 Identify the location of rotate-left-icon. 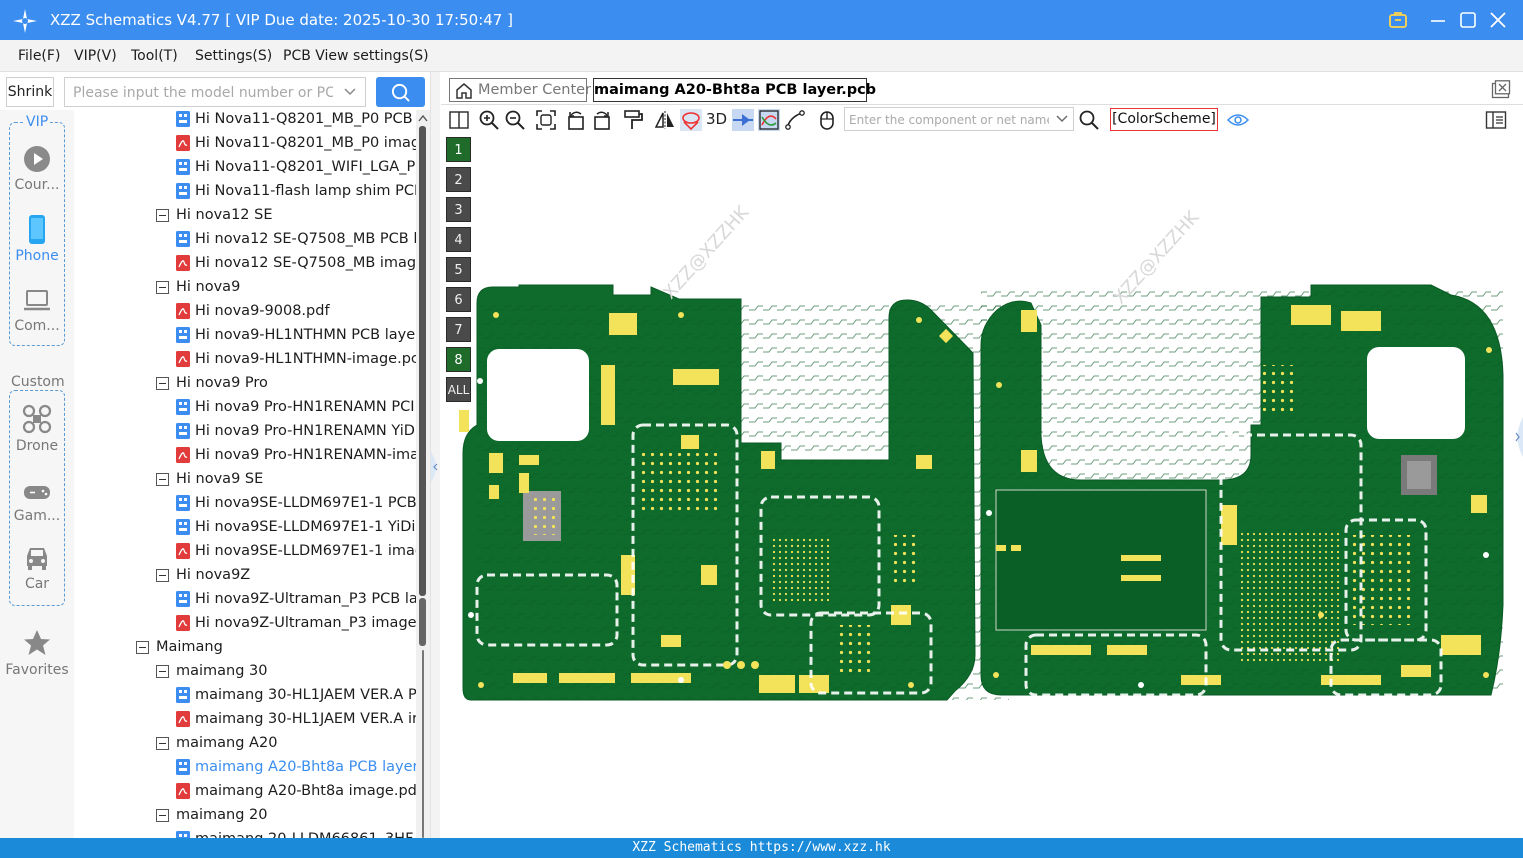
(576, 120).